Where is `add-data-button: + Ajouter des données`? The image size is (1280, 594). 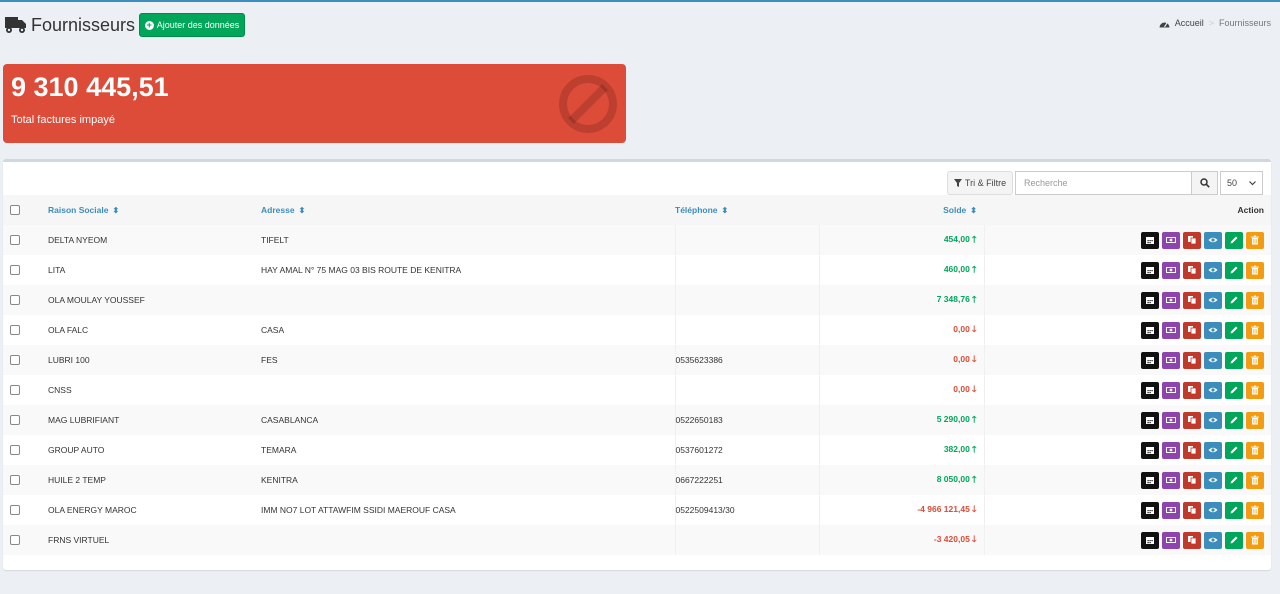 add-data-button: + Ajouter des données is located at coordinates (192, 25).